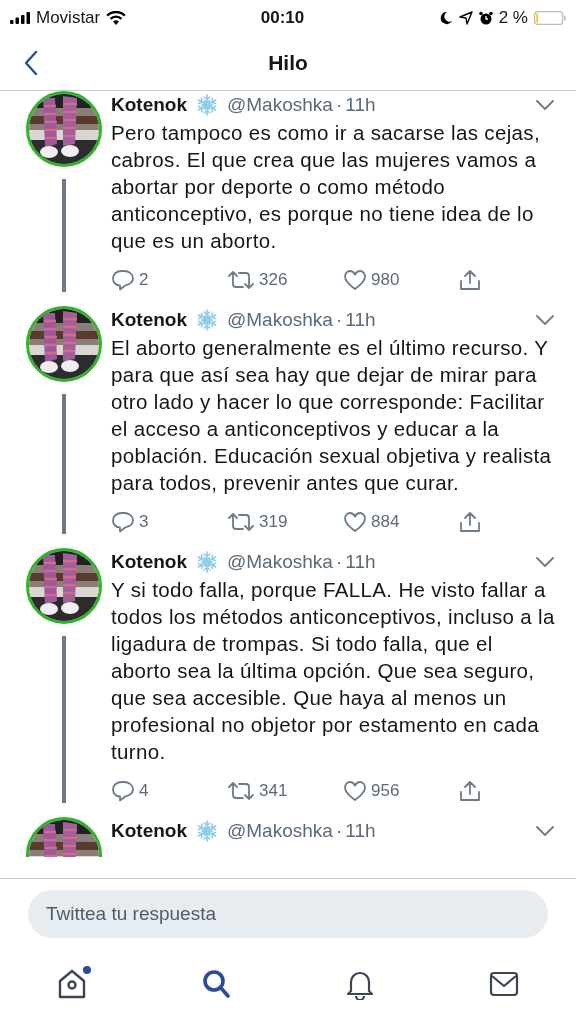 The width and height of the screenshot is (576, 1024). What do you see at coordinates (333, 671) in the screenshot?
I see `tweet-text: Y si todo falla, porque FALLA. He visto fallar a todos los métodos anticonceptivos, incluso a la ligadura de trompas. Si todo falla, que el aborto sea la última opción. Que sea seguro, que sea accesible. Que haya al menos un profesional no objetor por estamento en cada turno.` at bounding box center [333, 671].